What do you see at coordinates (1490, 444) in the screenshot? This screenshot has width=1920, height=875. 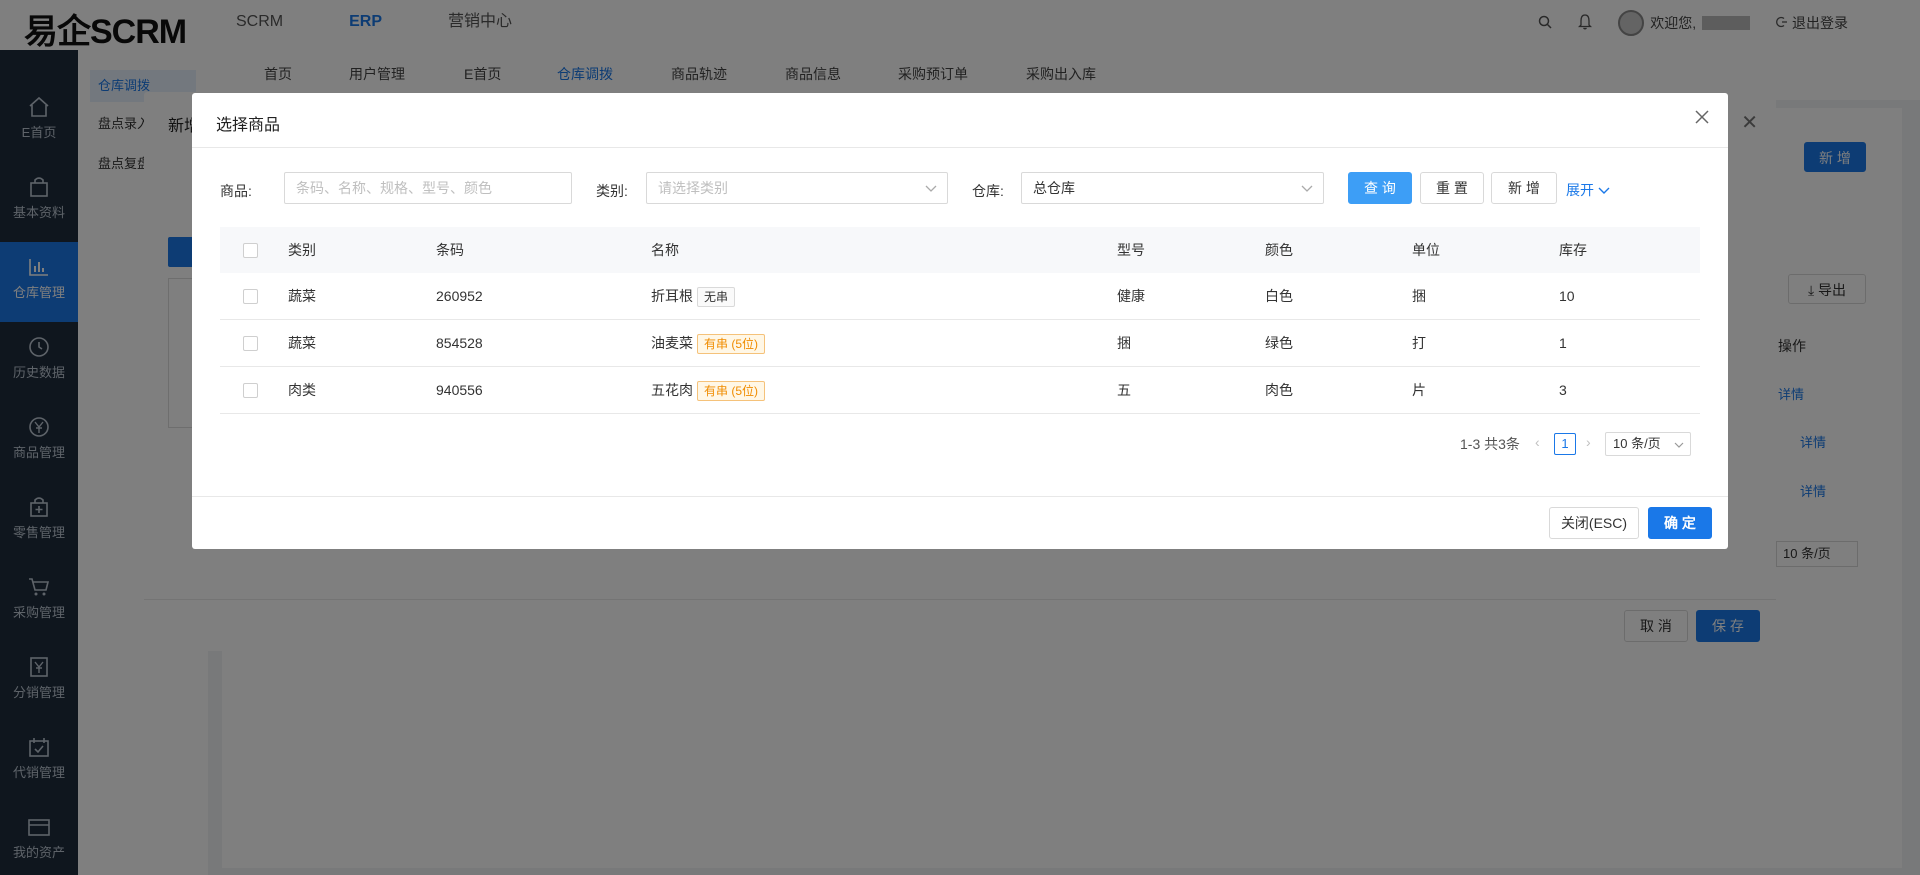 I see `pagination-total: 1-3 共3条` at bounding box center [1490, 444].